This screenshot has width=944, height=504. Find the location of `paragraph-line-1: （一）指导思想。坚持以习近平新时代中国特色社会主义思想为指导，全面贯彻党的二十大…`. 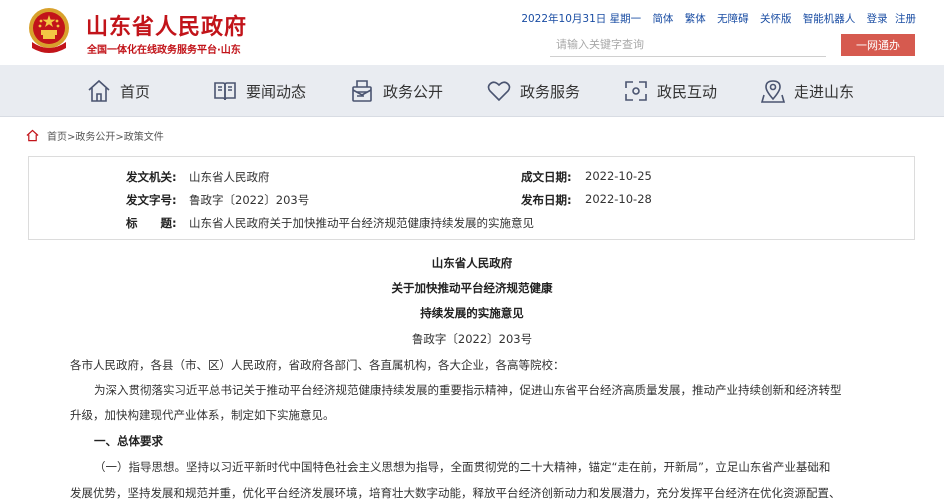

paragraph-line-1: （一）指导思想。坚持以习近平新时代中国特色社会主义思想为指导，全面贯彻党的二十大… is located at coordinates (462, 467).